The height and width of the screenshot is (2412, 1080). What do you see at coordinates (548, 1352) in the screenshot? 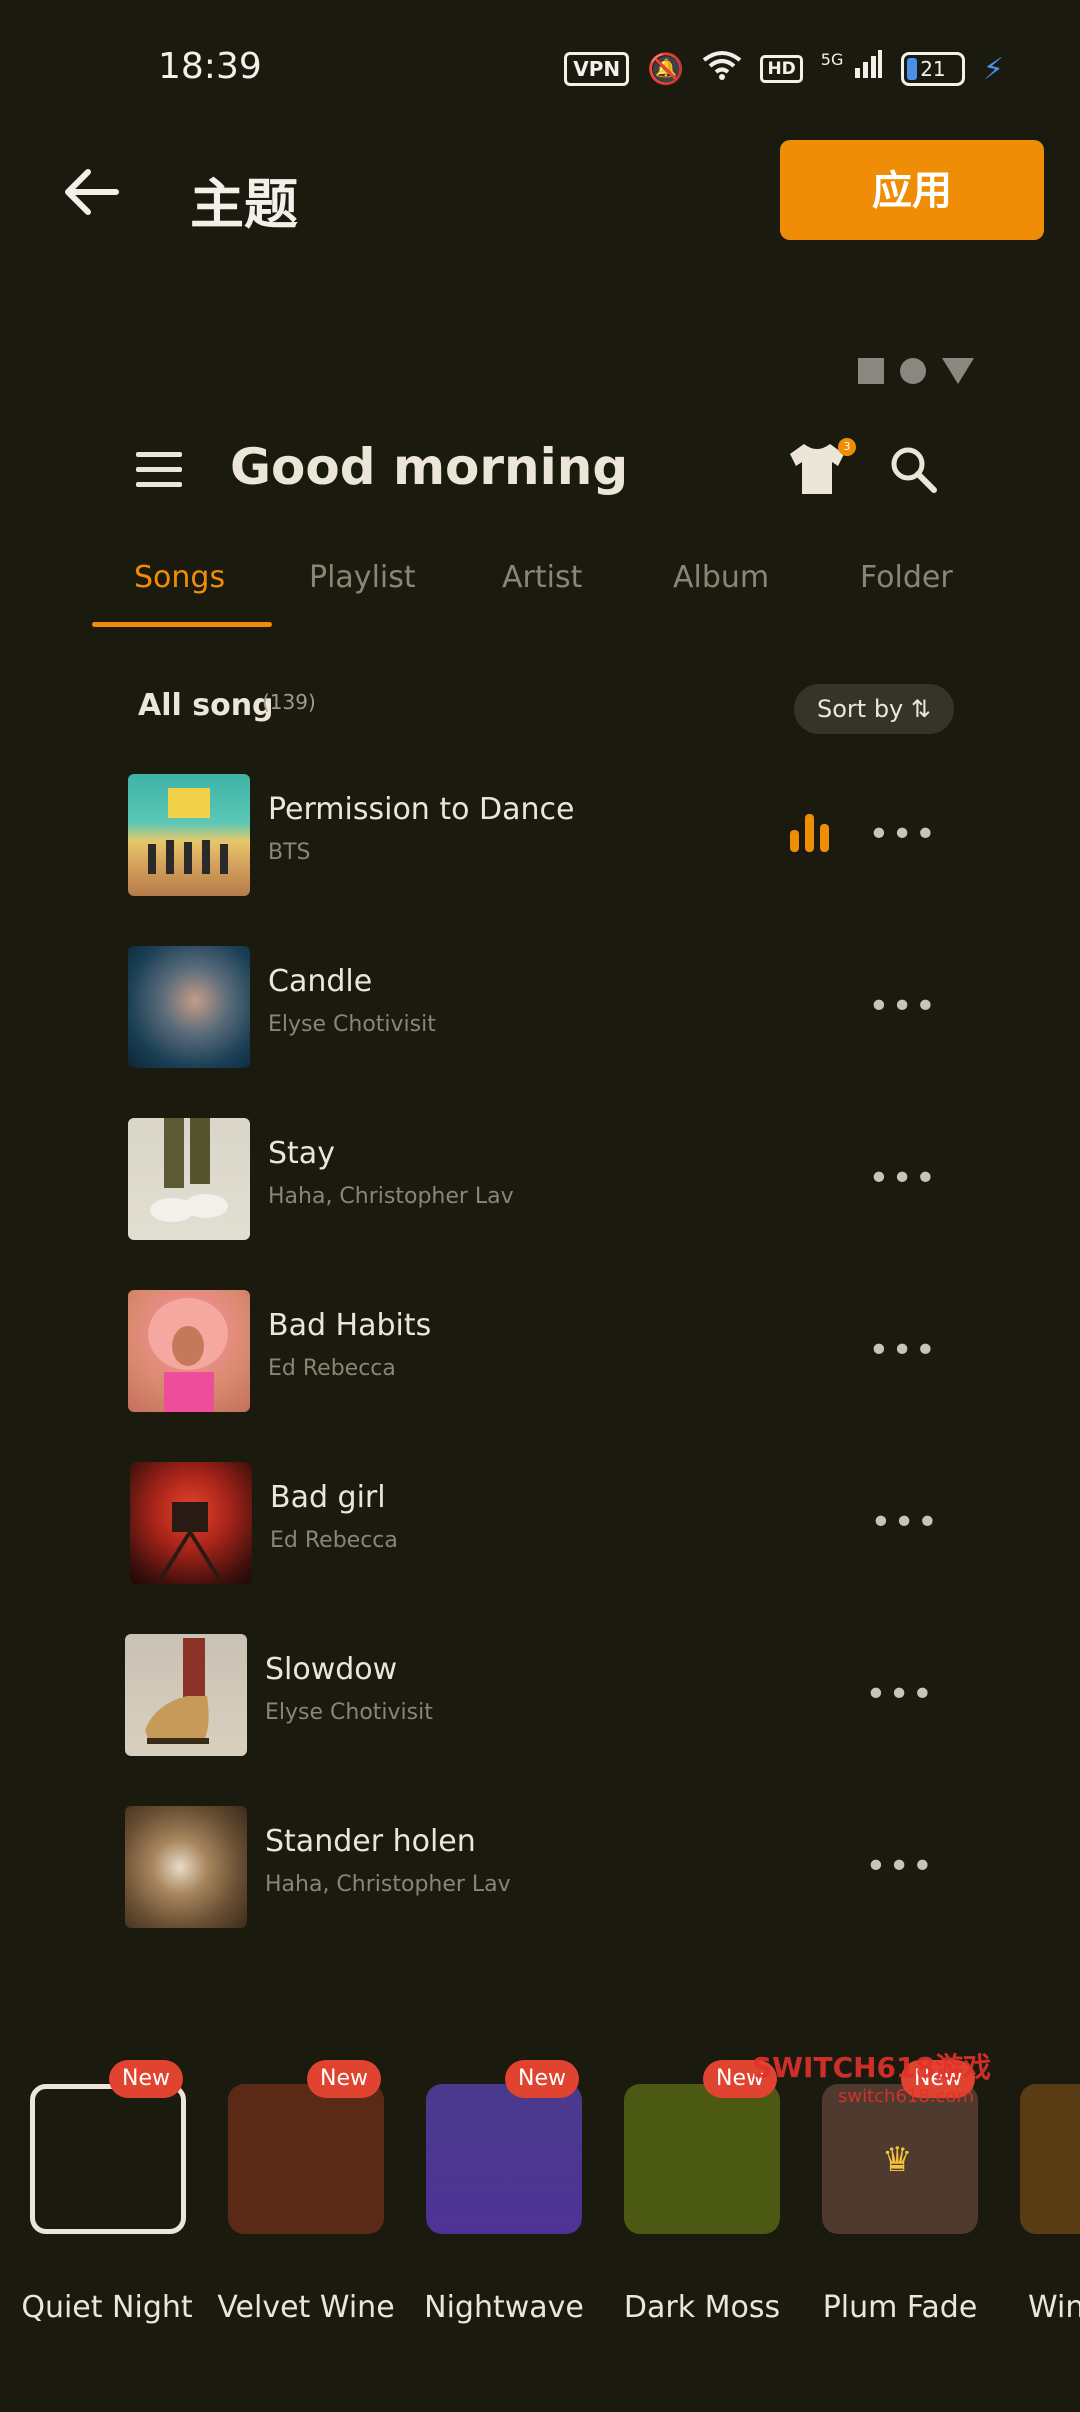
I see `song-row: Bad Habits Ed Rebecca •••` at bounding box center [548, 1352].